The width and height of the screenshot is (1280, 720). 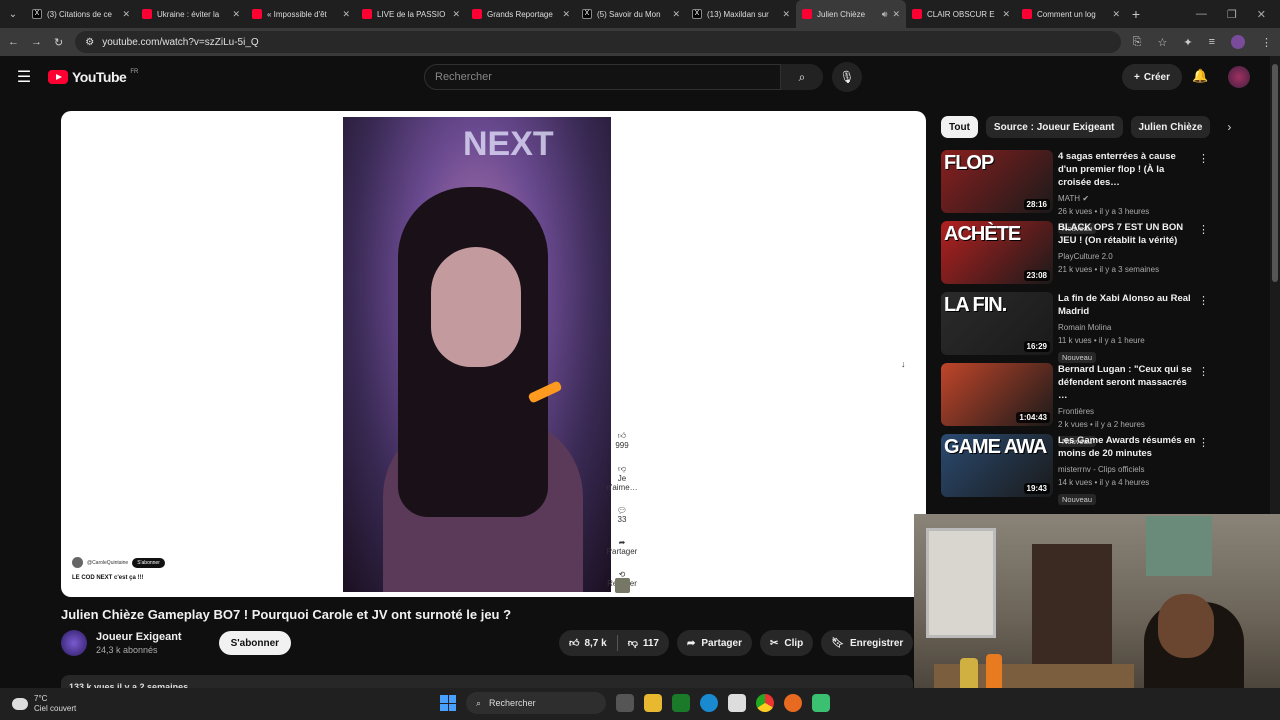 I want to click on short-action: 💬︎ 33, so click(x=622, y=515).